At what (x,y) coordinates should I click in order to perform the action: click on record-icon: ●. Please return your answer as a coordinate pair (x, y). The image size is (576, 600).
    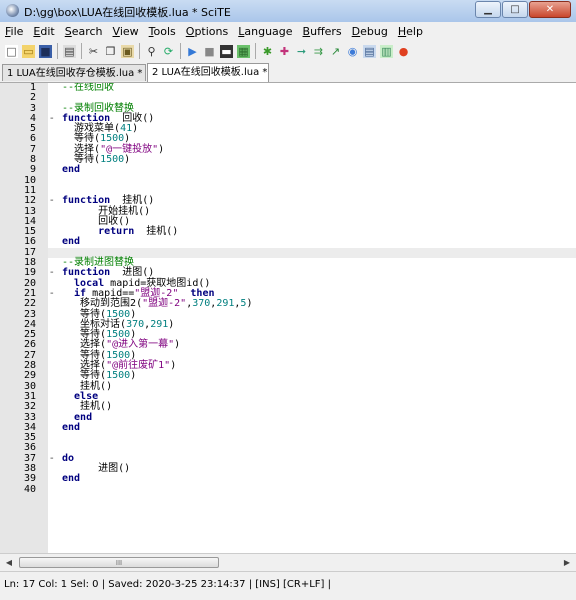
    Looking at the image, I should click on (403, 51).